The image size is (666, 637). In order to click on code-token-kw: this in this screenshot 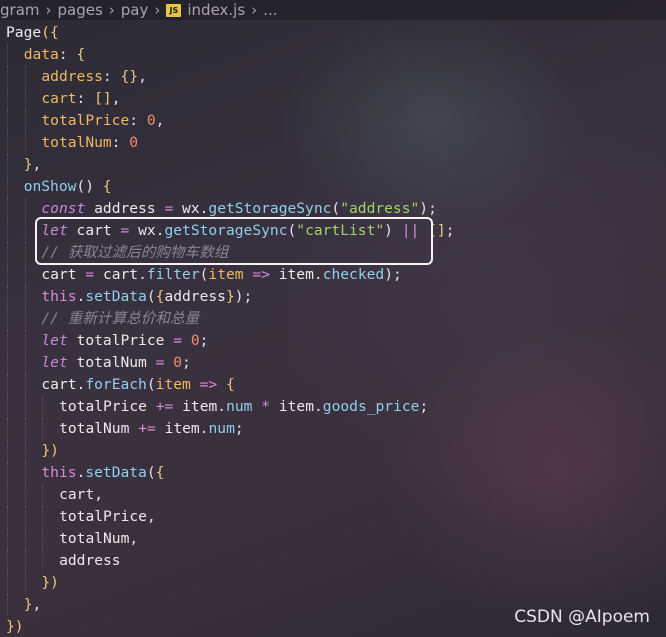, I will do `click(59, 472)`.